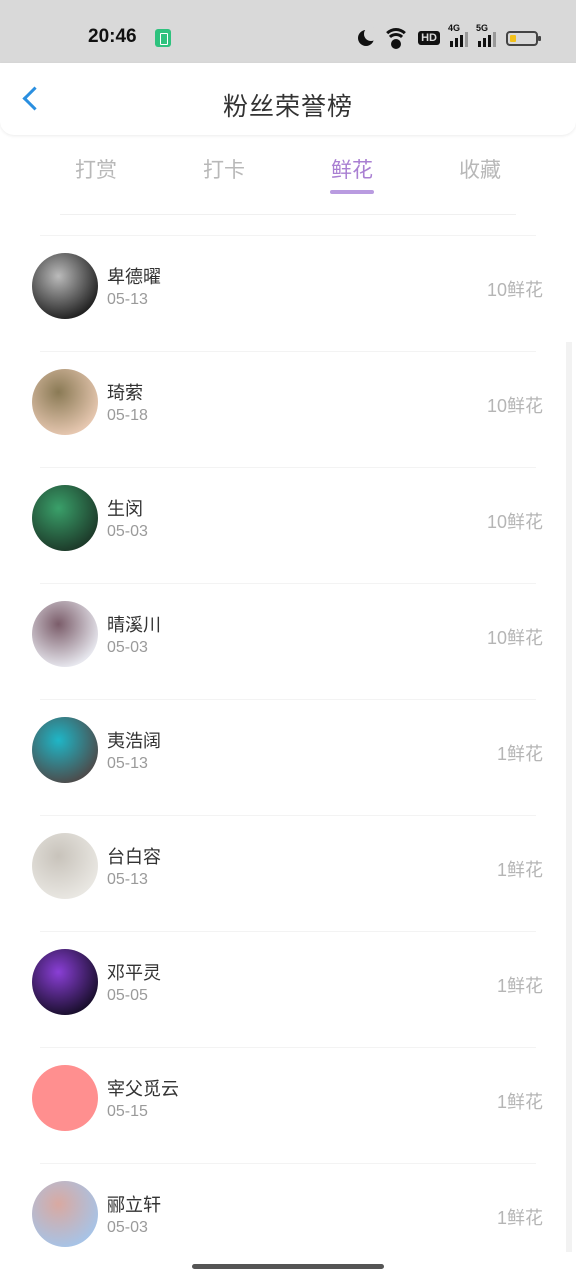 The image size is (576, 1280). I want to click on status-icons: HD 4G 5G, so click(449, 36).